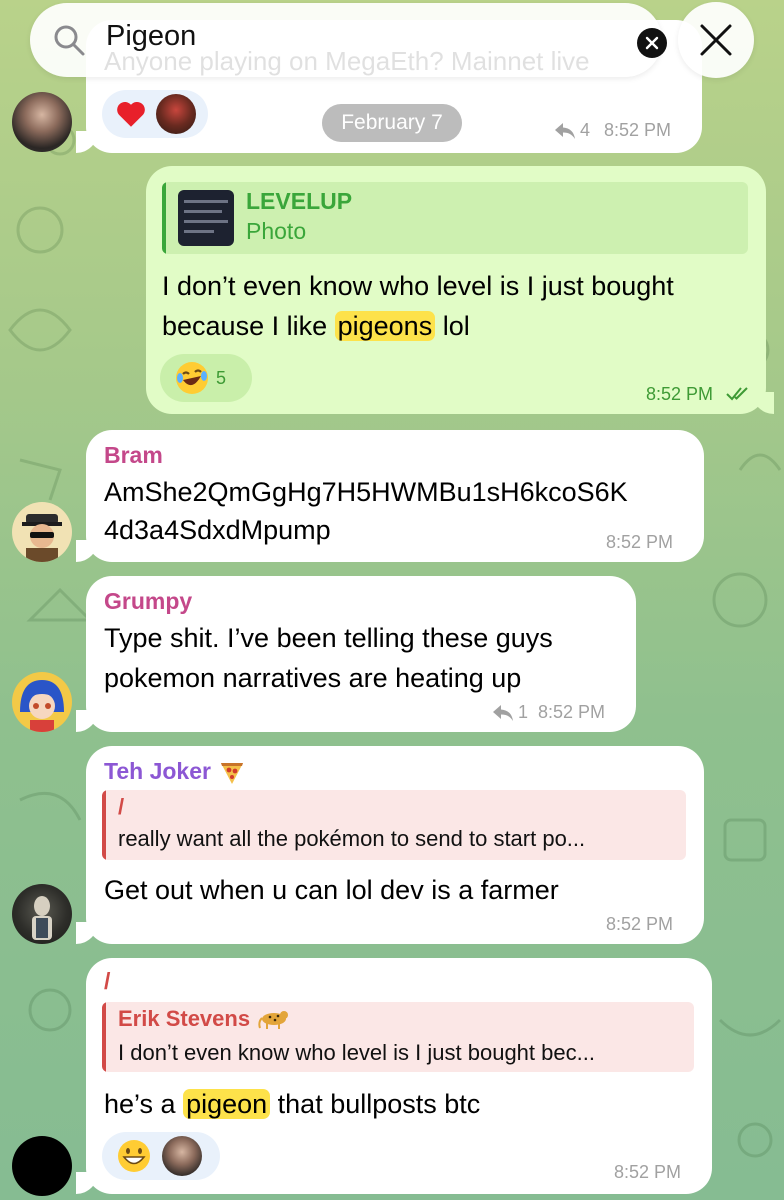 The image size is (784, 1200). Describe the element at coordinates (231, 773) in the screenshot. I see `pizza-emoji-icon` at that location.